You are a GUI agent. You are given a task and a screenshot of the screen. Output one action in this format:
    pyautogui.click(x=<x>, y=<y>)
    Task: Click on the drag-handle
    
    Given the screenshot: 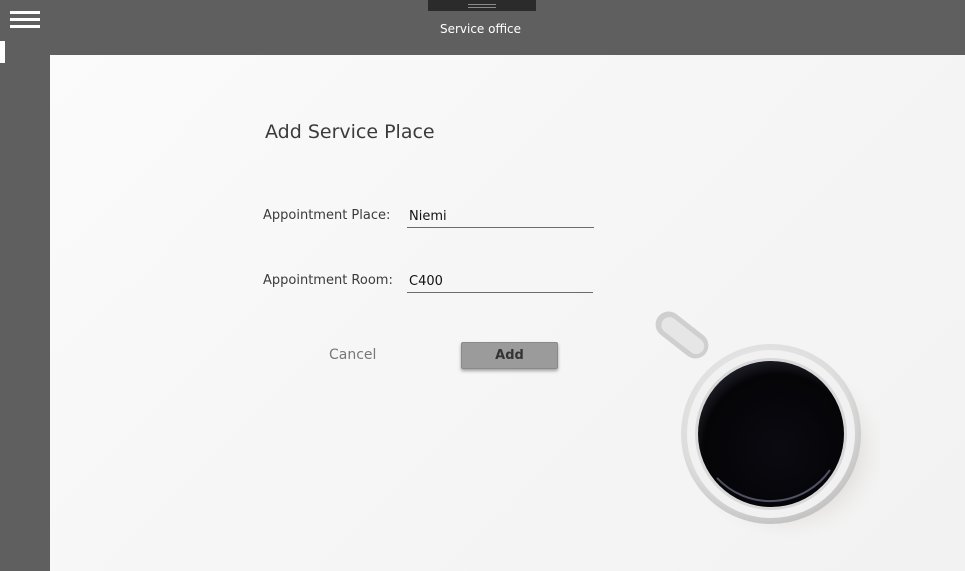 What is the action you would take?
    pyautogui.click(x=482, y=5)
    